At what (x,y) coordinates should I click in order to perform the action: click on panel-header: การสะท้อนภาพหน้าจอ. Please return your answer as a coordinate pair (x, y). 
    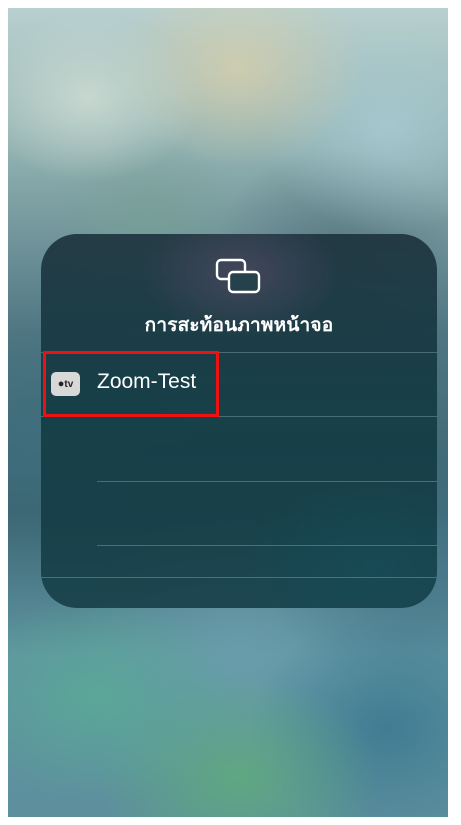
    Looking at the image, I should click on (239, 293).